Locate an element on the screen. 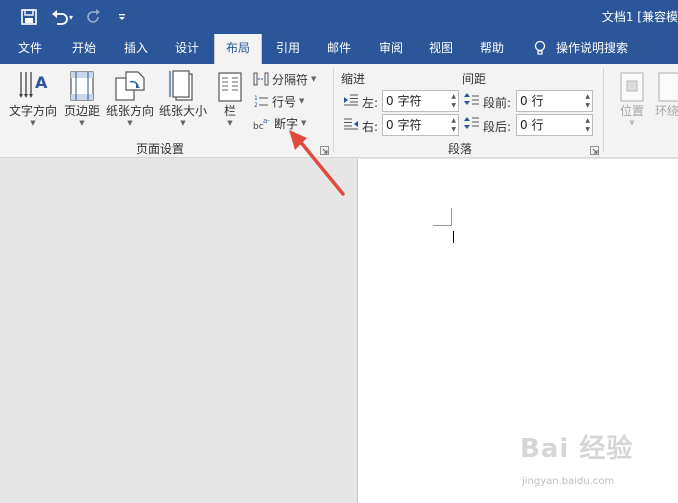 The width and height of the screenshot is (678, 503). paragraph-launcher-icon is located at coordinates (594, 149).